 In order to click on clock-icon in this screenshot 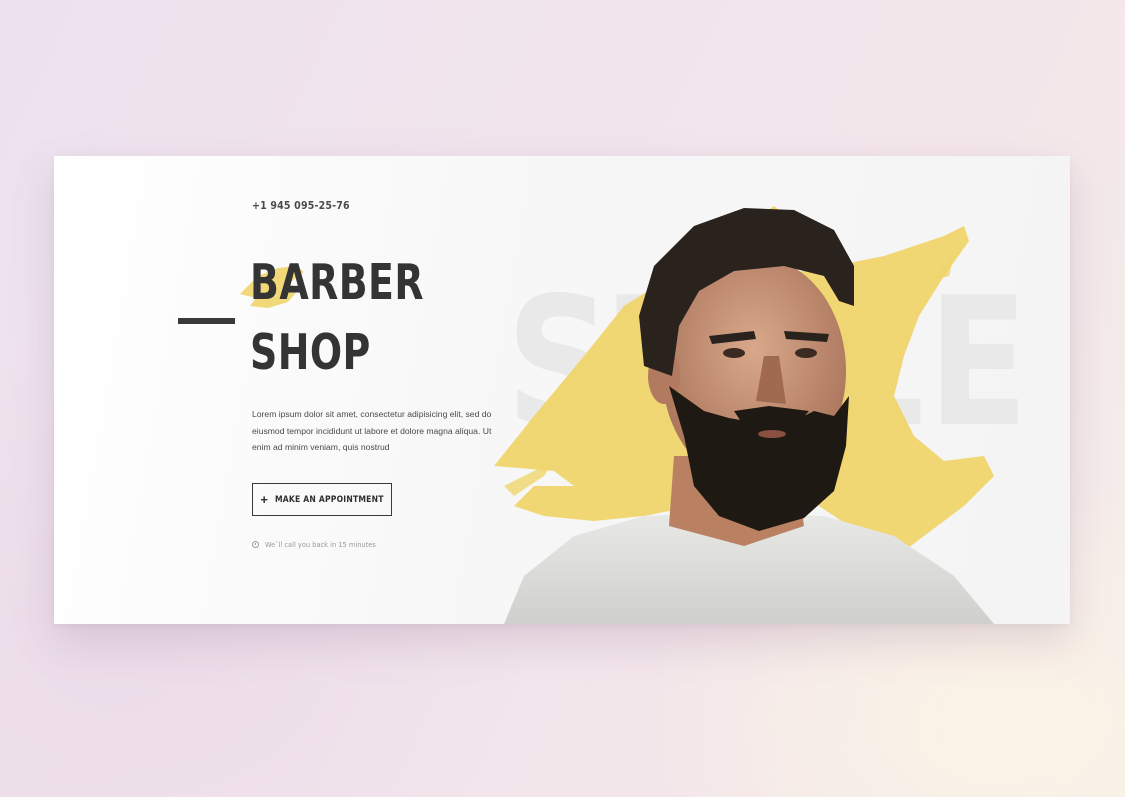, I will do `click(255, 544)`.